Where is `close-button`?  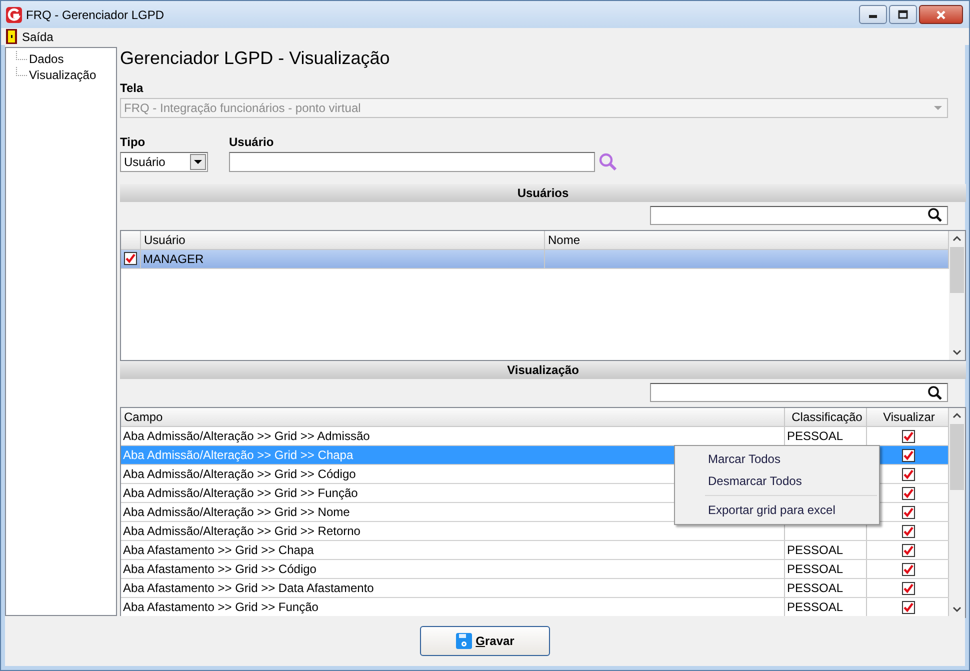 close-button is located at coordinates (941, 14).